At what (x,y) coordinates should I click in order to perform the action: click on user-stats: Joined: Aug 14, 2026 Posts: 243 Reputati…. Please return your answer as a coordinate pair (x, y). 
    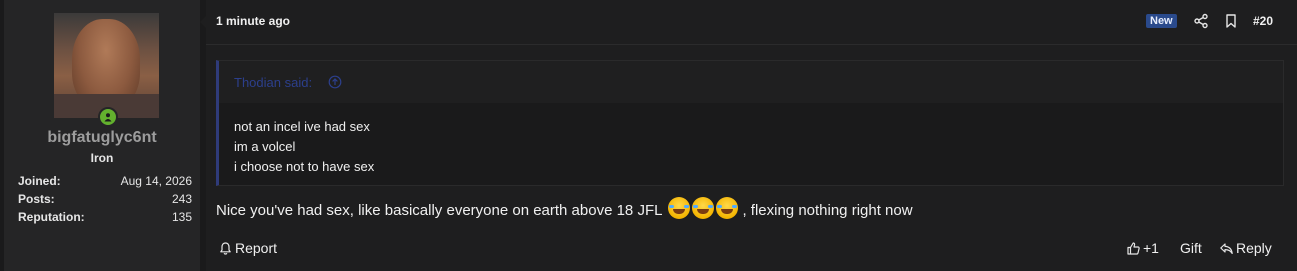
    Looking at the image, I should click on (105, 199).